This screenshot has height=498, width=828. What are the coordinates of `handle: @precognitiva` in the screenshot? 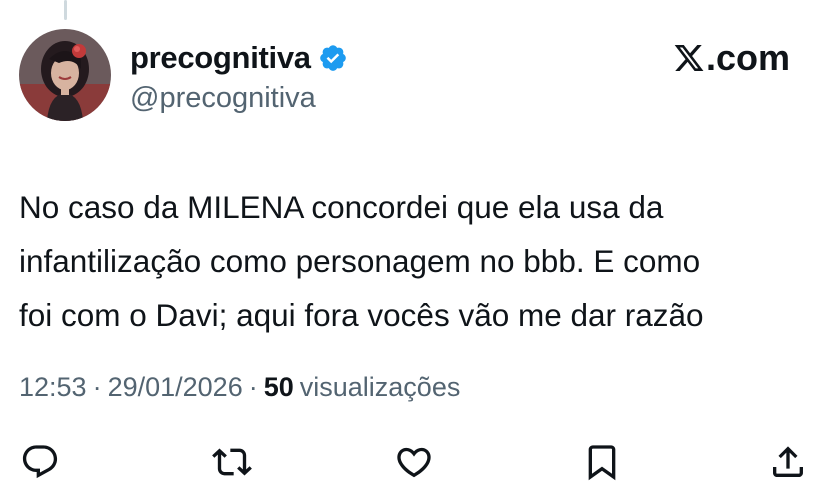 It's located at (223, 98).